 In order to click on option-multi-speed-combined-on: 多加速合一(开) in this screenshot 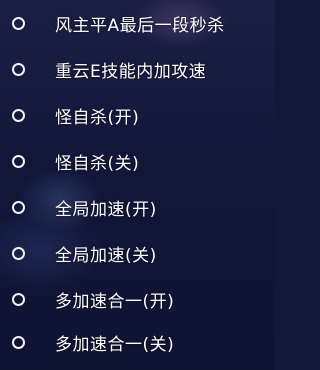, I will do `click(137, 299)`.